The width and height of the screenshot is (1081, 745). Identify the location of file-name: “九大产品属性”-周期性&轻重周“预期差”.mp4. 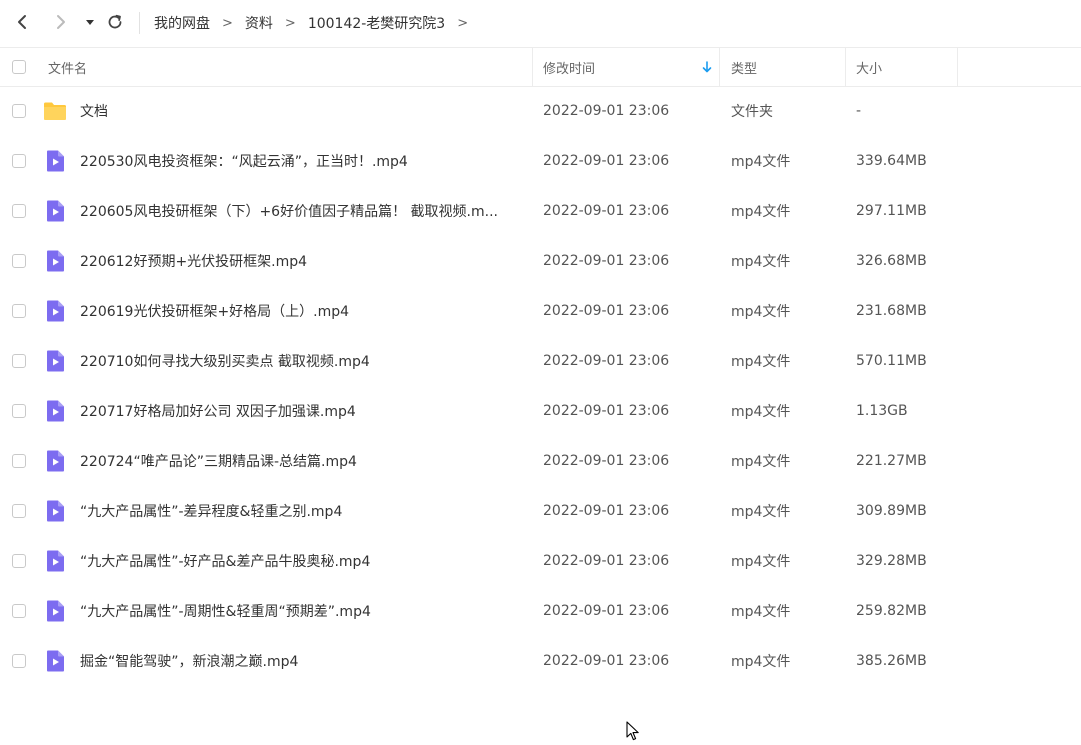
(301, 611).